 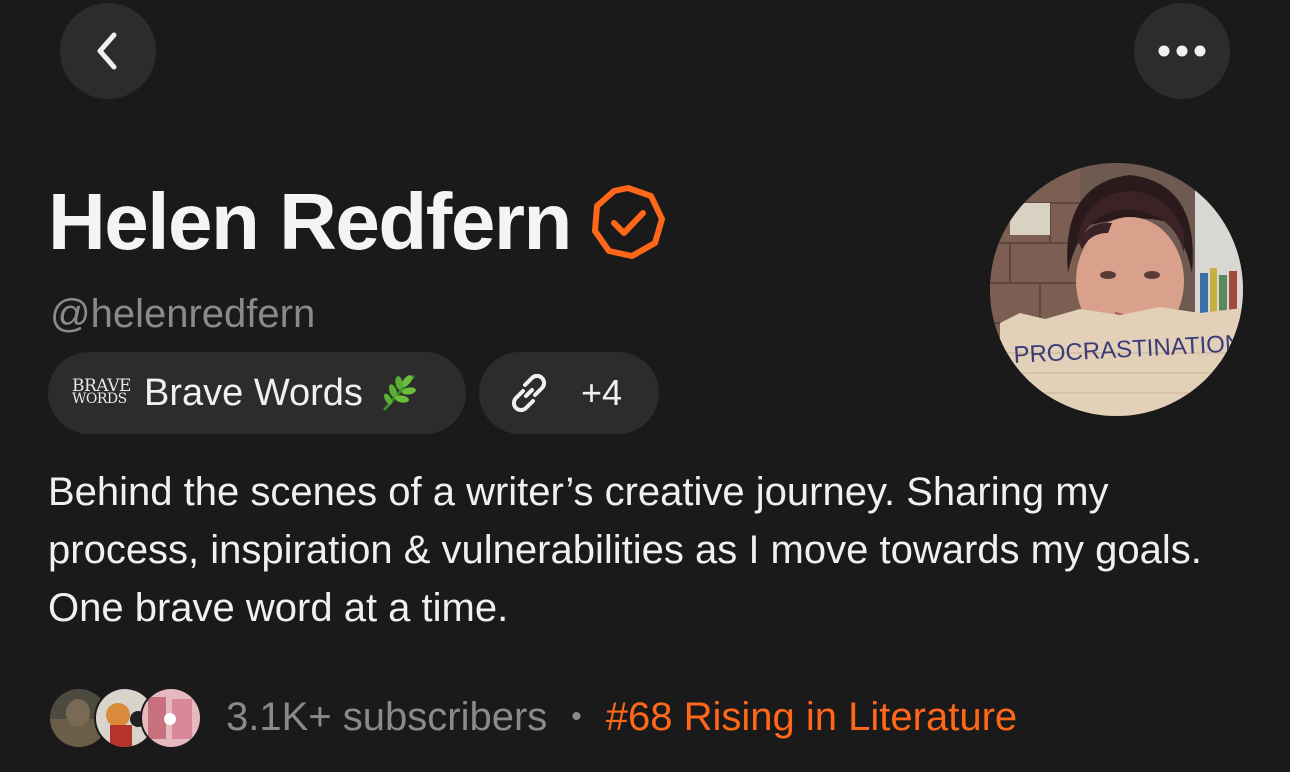 What do you see at coordinates (386, 717) in the screenshot?
I see `subscriber-count: 3.1K+ subscribers` at bounding box center [386, 717].